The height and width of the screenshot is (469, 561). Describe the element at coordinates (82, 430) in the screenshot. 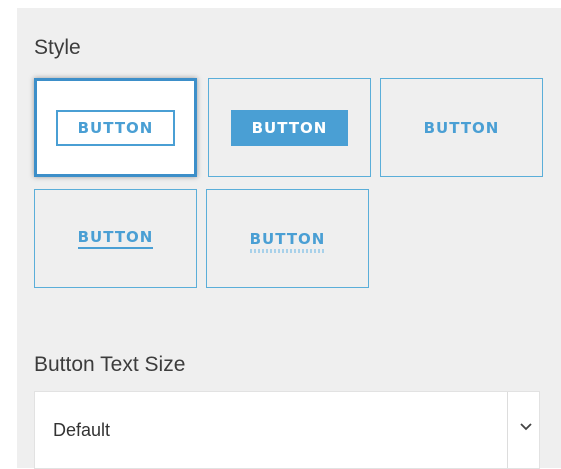

I see `select-value: Default` at that location.